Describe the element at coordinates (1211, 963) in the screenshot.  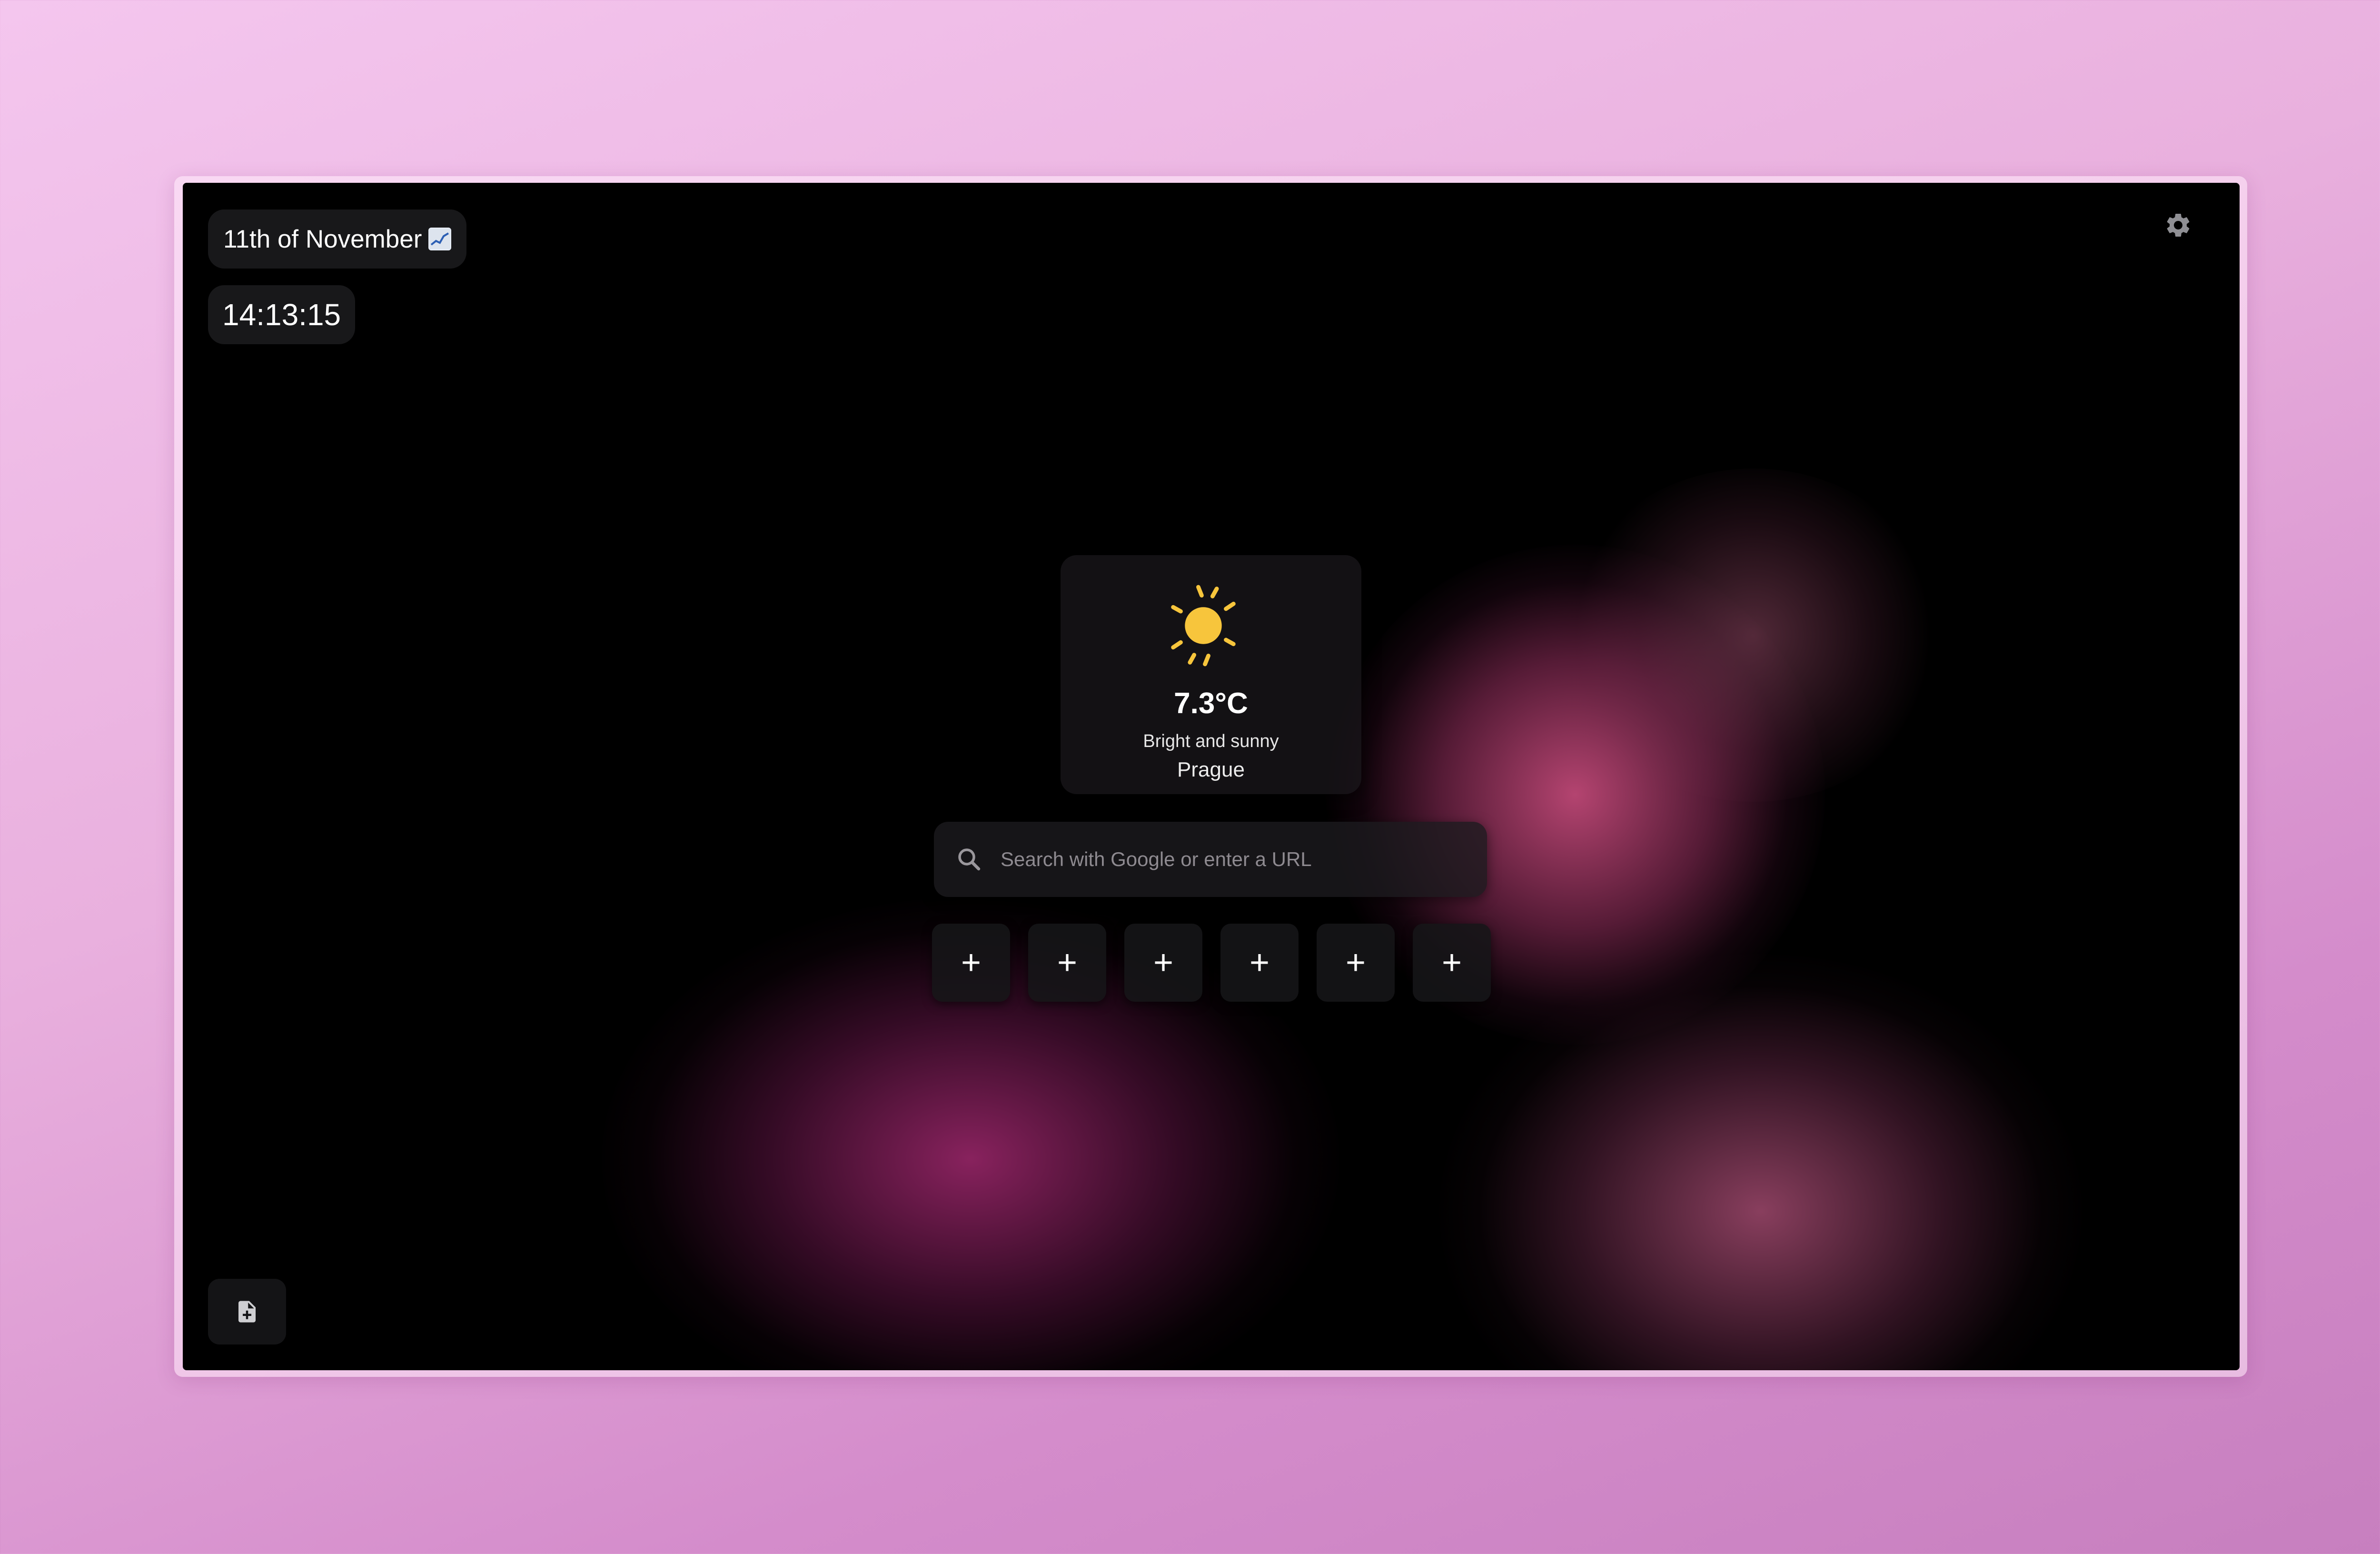
I see `shortcut-tiles: + + + + + +` at that location.